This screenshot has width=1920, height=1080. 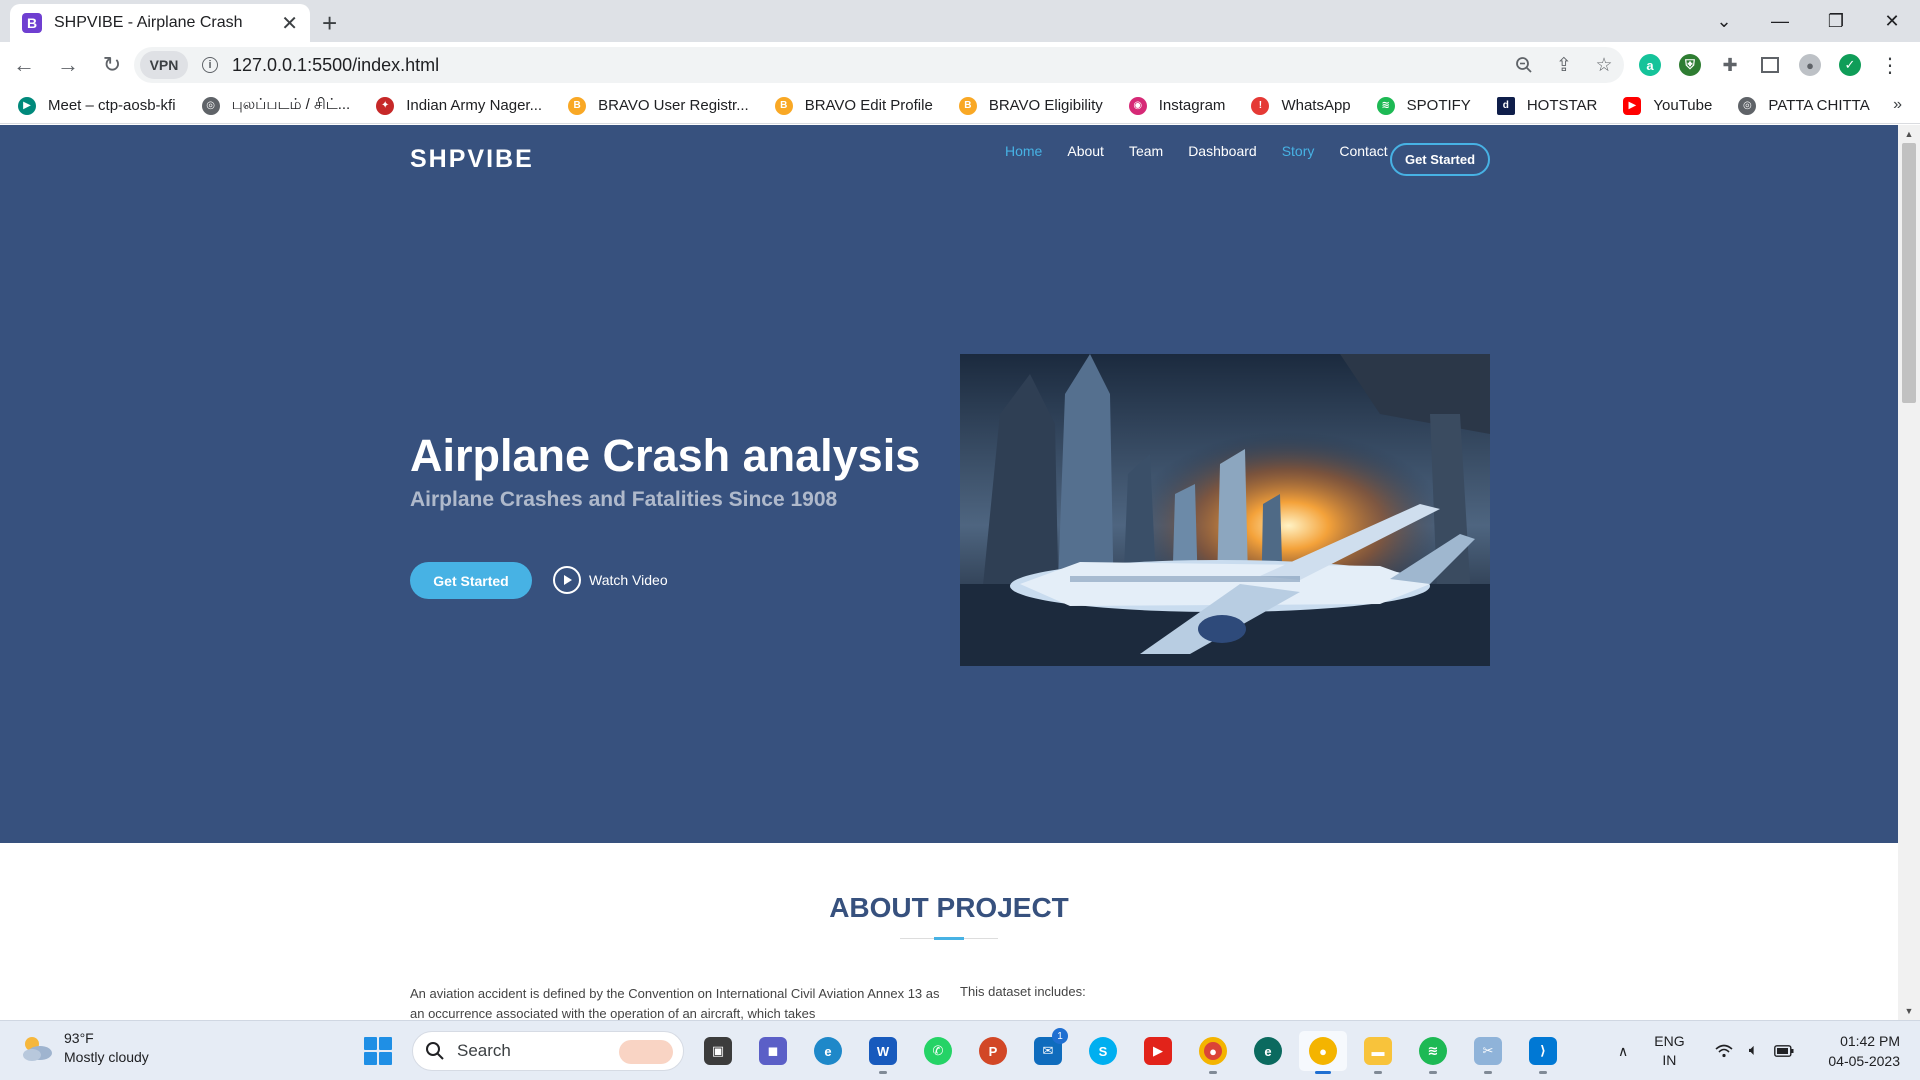 I want to click on meet-icon: ▶, so click(x=27, y=105).